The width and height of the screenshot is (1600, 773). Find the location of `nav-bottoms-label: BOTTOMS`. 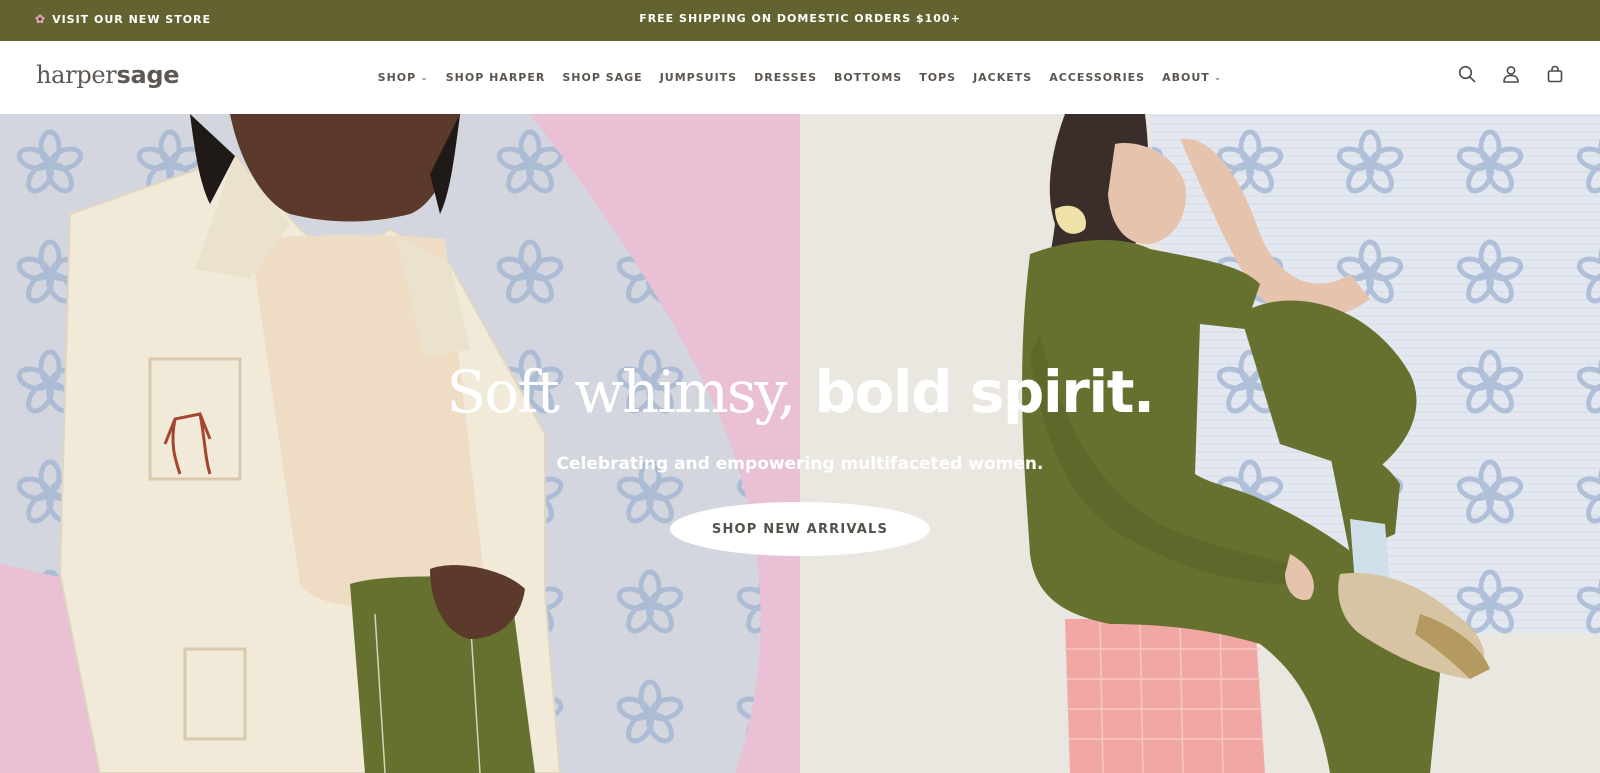

nav-bottoms-label: BOTTOMS is located at coordinates (868, 77).